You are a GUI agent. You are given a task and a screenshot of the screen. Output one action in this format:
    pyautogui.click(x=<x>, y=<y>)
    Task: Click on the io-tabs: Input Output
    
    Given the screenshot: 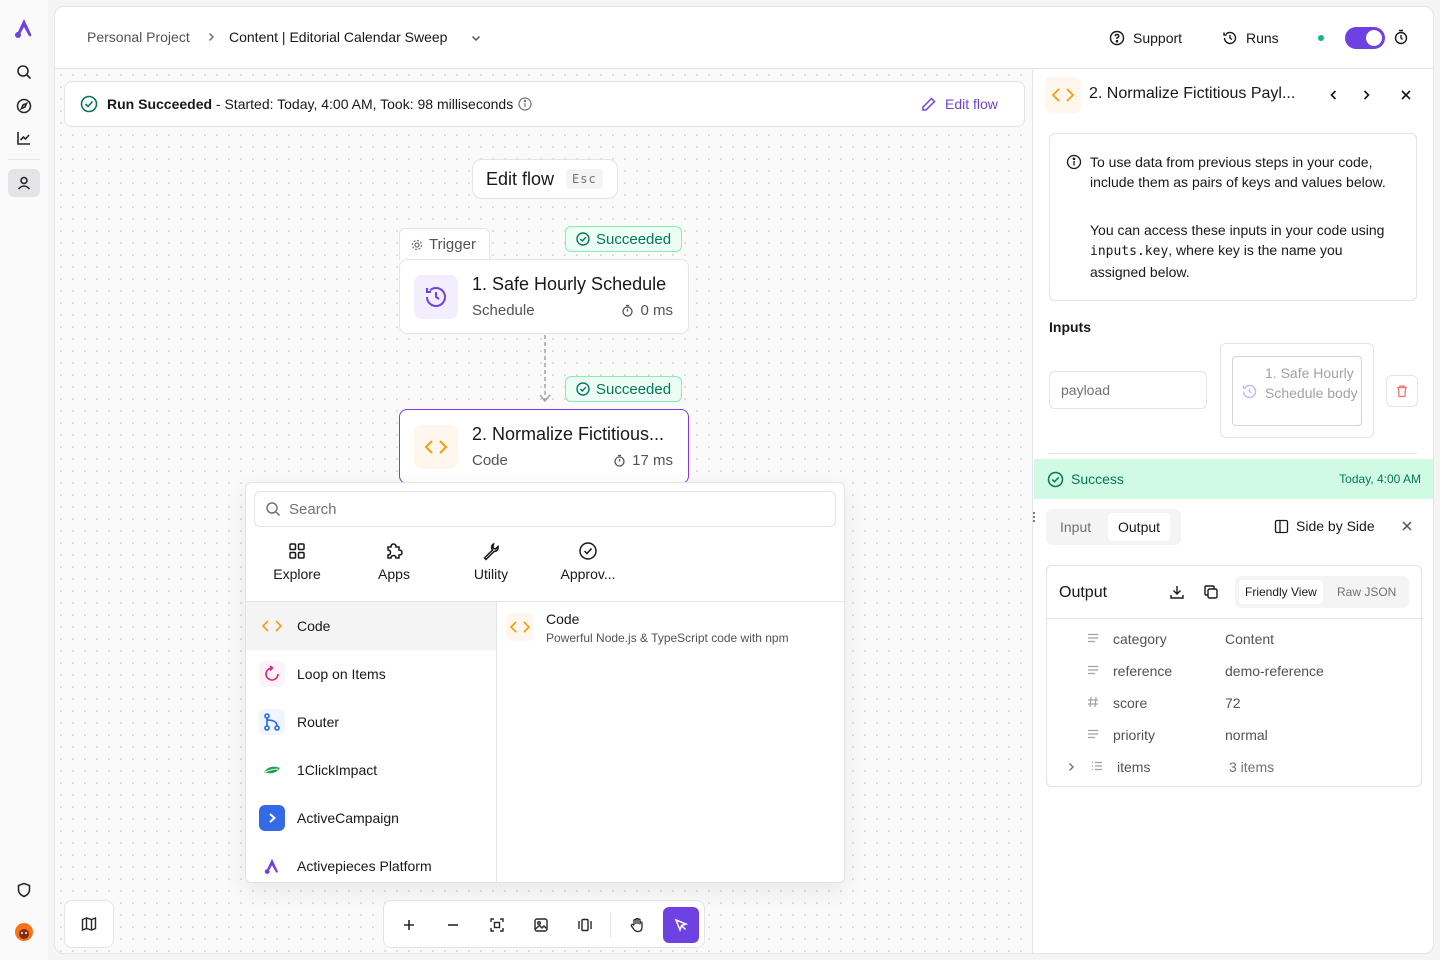 What is the action you would take?
    pyautogui.click(x=1113, y=527)
    